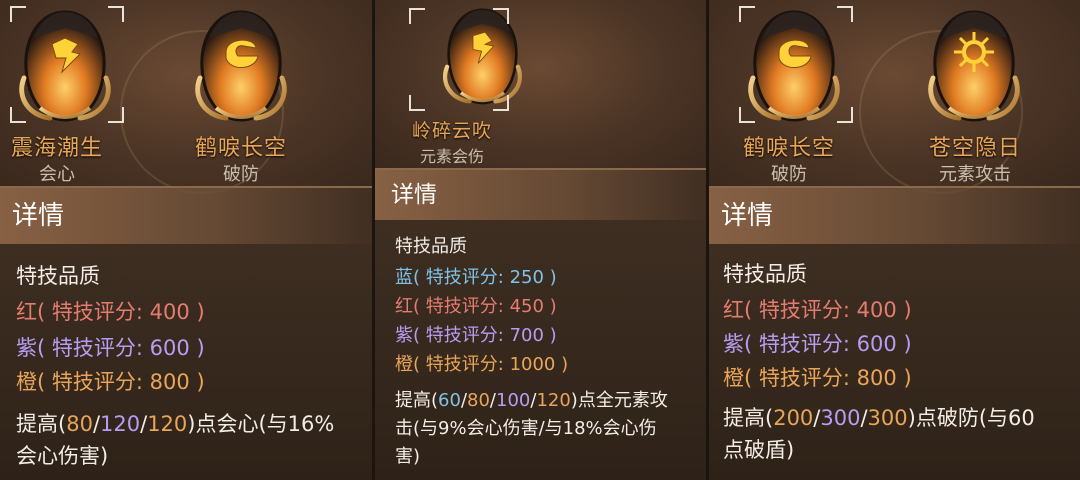 The image size is (1080, 480). Describe the element at coordinates (175, 424) in the screenshot. I see `effect-description: 提高(80/120/120)点会心(与16%` at that location.